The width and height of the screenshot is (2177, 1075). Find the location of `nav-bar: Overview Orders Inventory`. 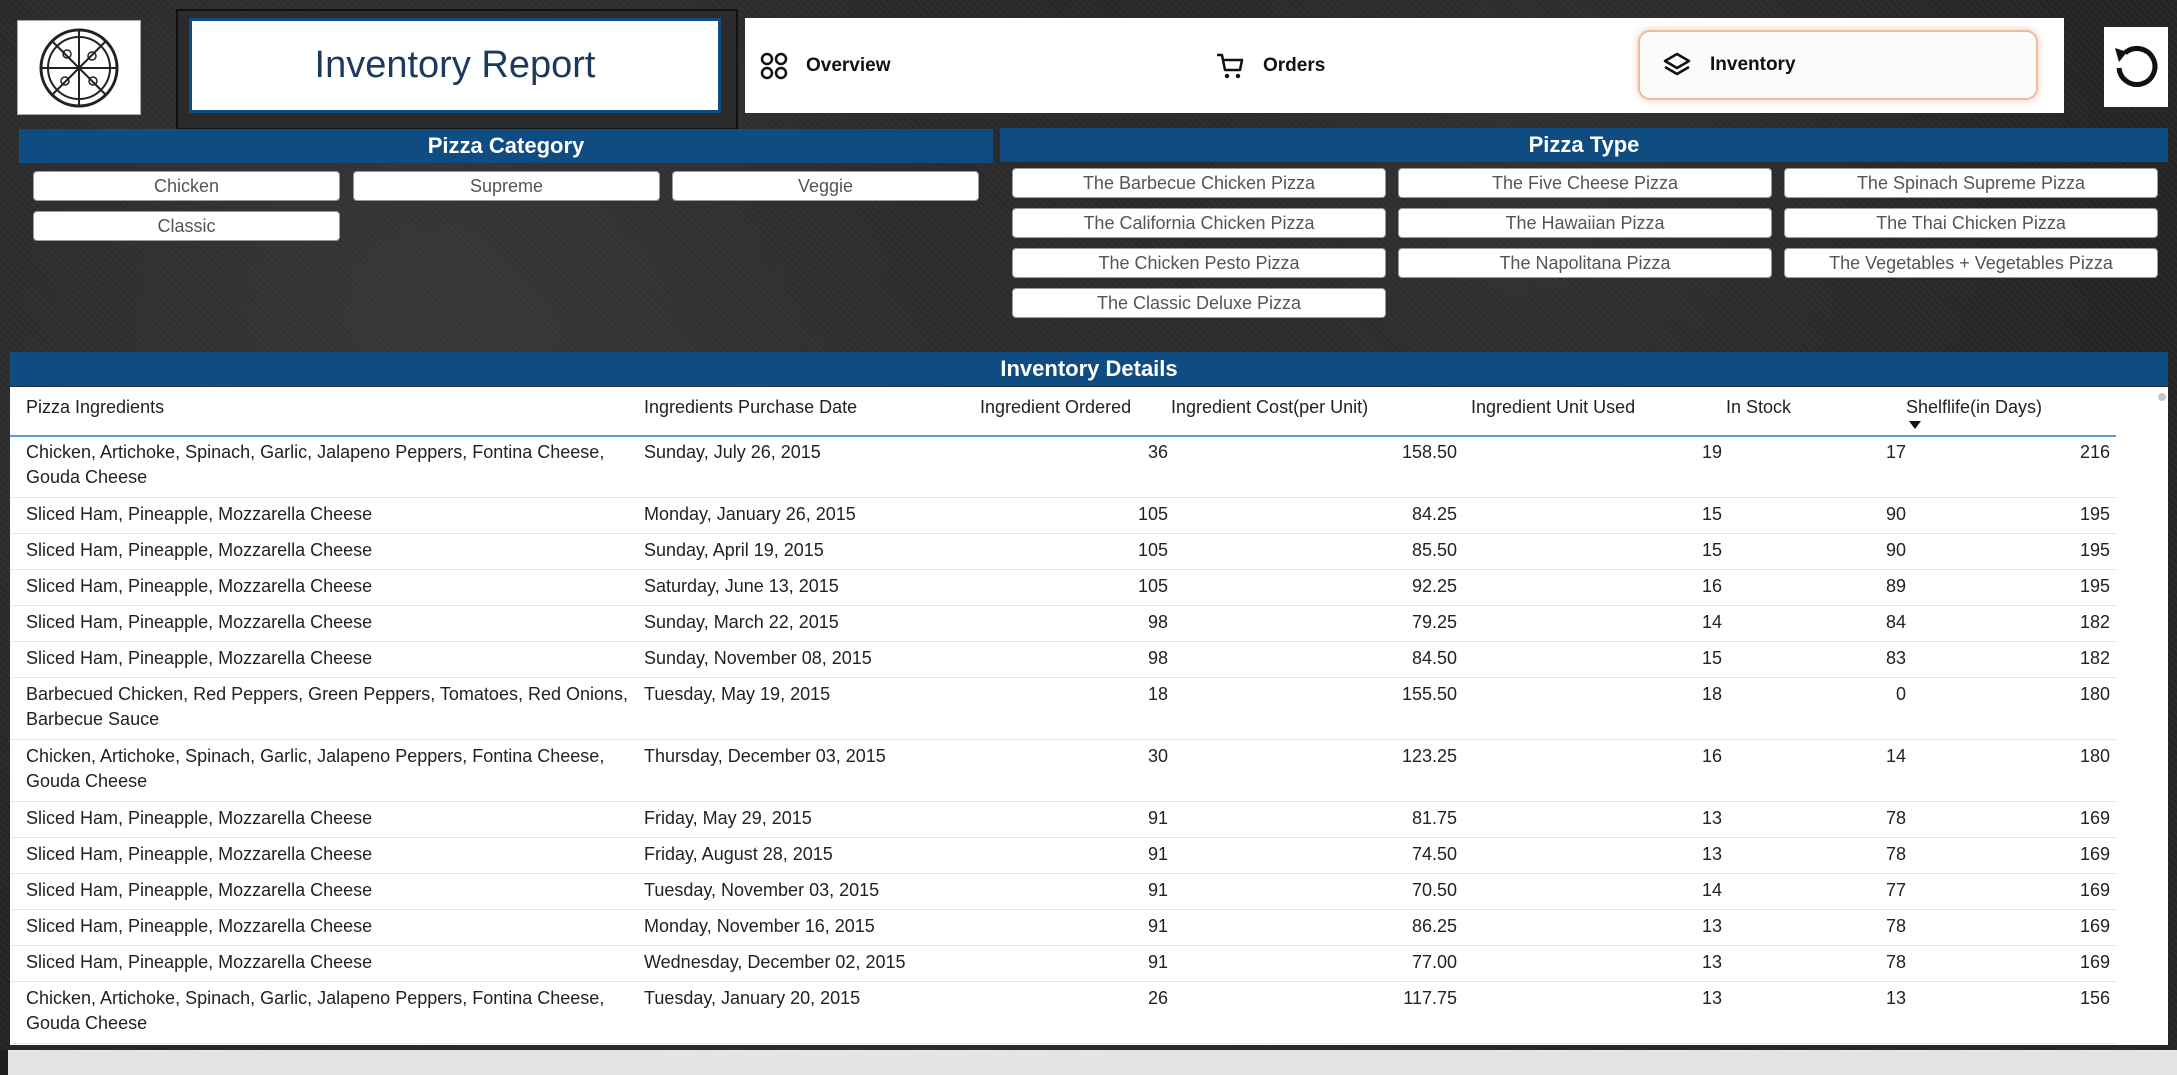

nav-bar: Overview Orders Inventory is located at coordinates (1404, 65).